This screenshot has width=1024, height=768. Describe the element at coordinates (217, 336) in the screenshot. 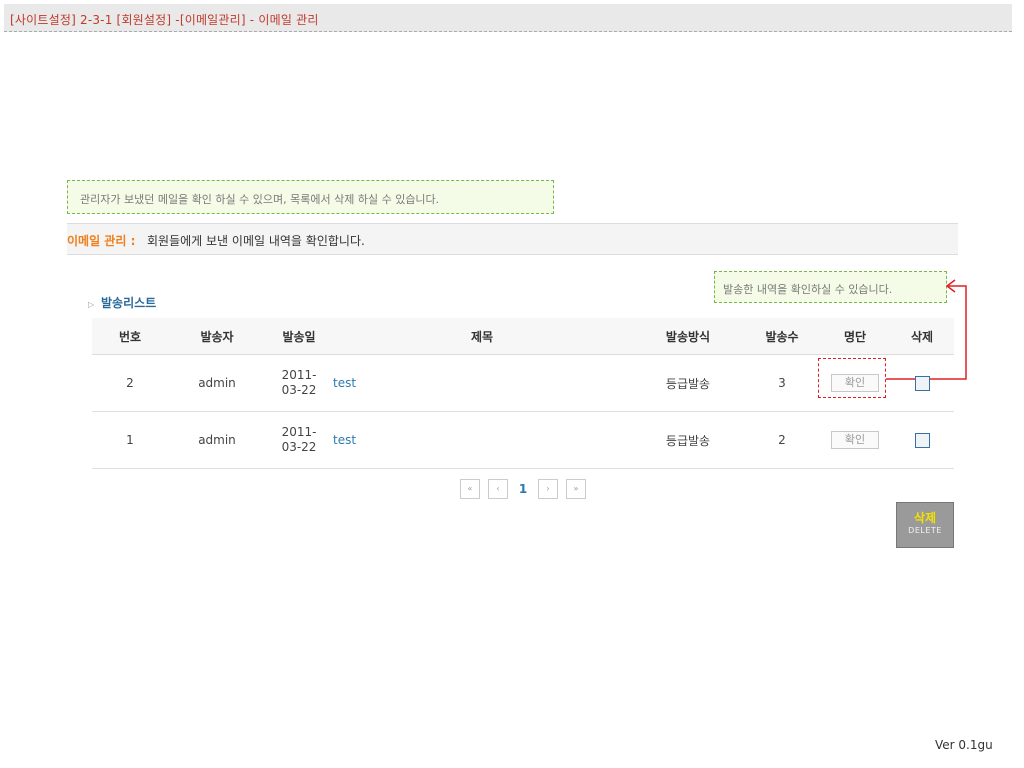

I see `column-header: 발송자` at that location.